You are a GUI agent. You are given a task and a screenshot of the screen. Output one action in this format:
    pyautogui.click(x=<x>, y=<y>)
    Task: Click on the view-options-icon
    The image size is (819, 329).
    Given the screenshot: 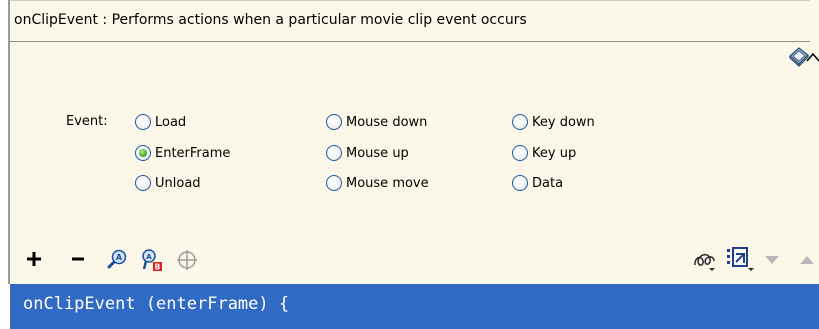 What is the action you would take?
    pyautogui.click(x=741, y=260)
    